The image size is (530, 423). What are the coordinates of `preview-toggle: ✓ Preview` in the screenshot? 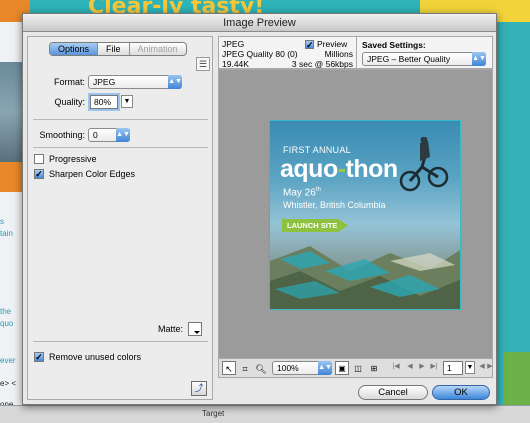 It's located at (326, 44).